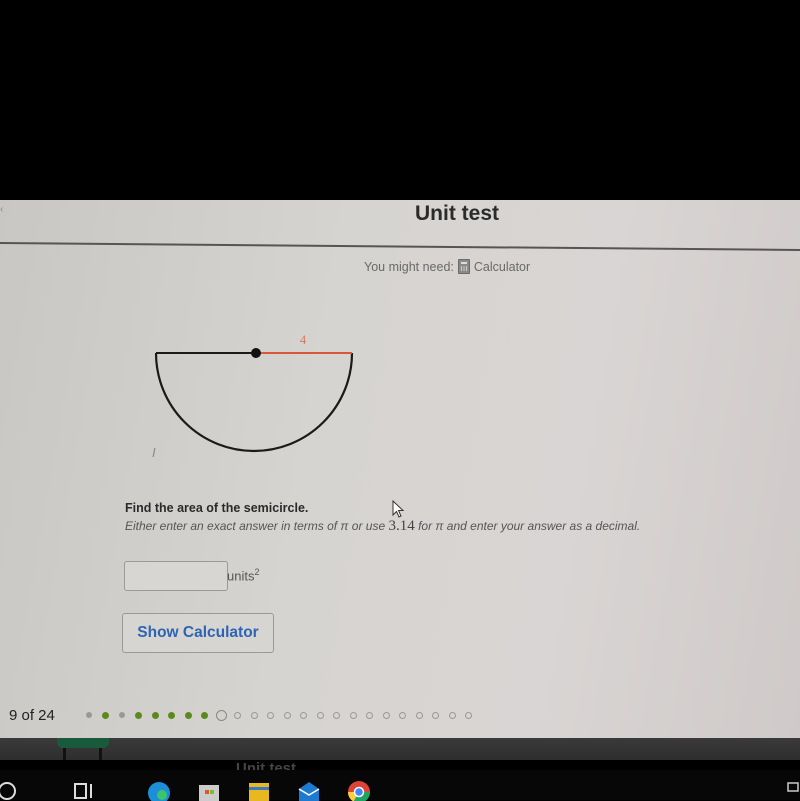 The width and height of the screenshot is (800, 801). Describe the element at coordinates (256, 353) in the screenshot. I see `center-point` at that location.